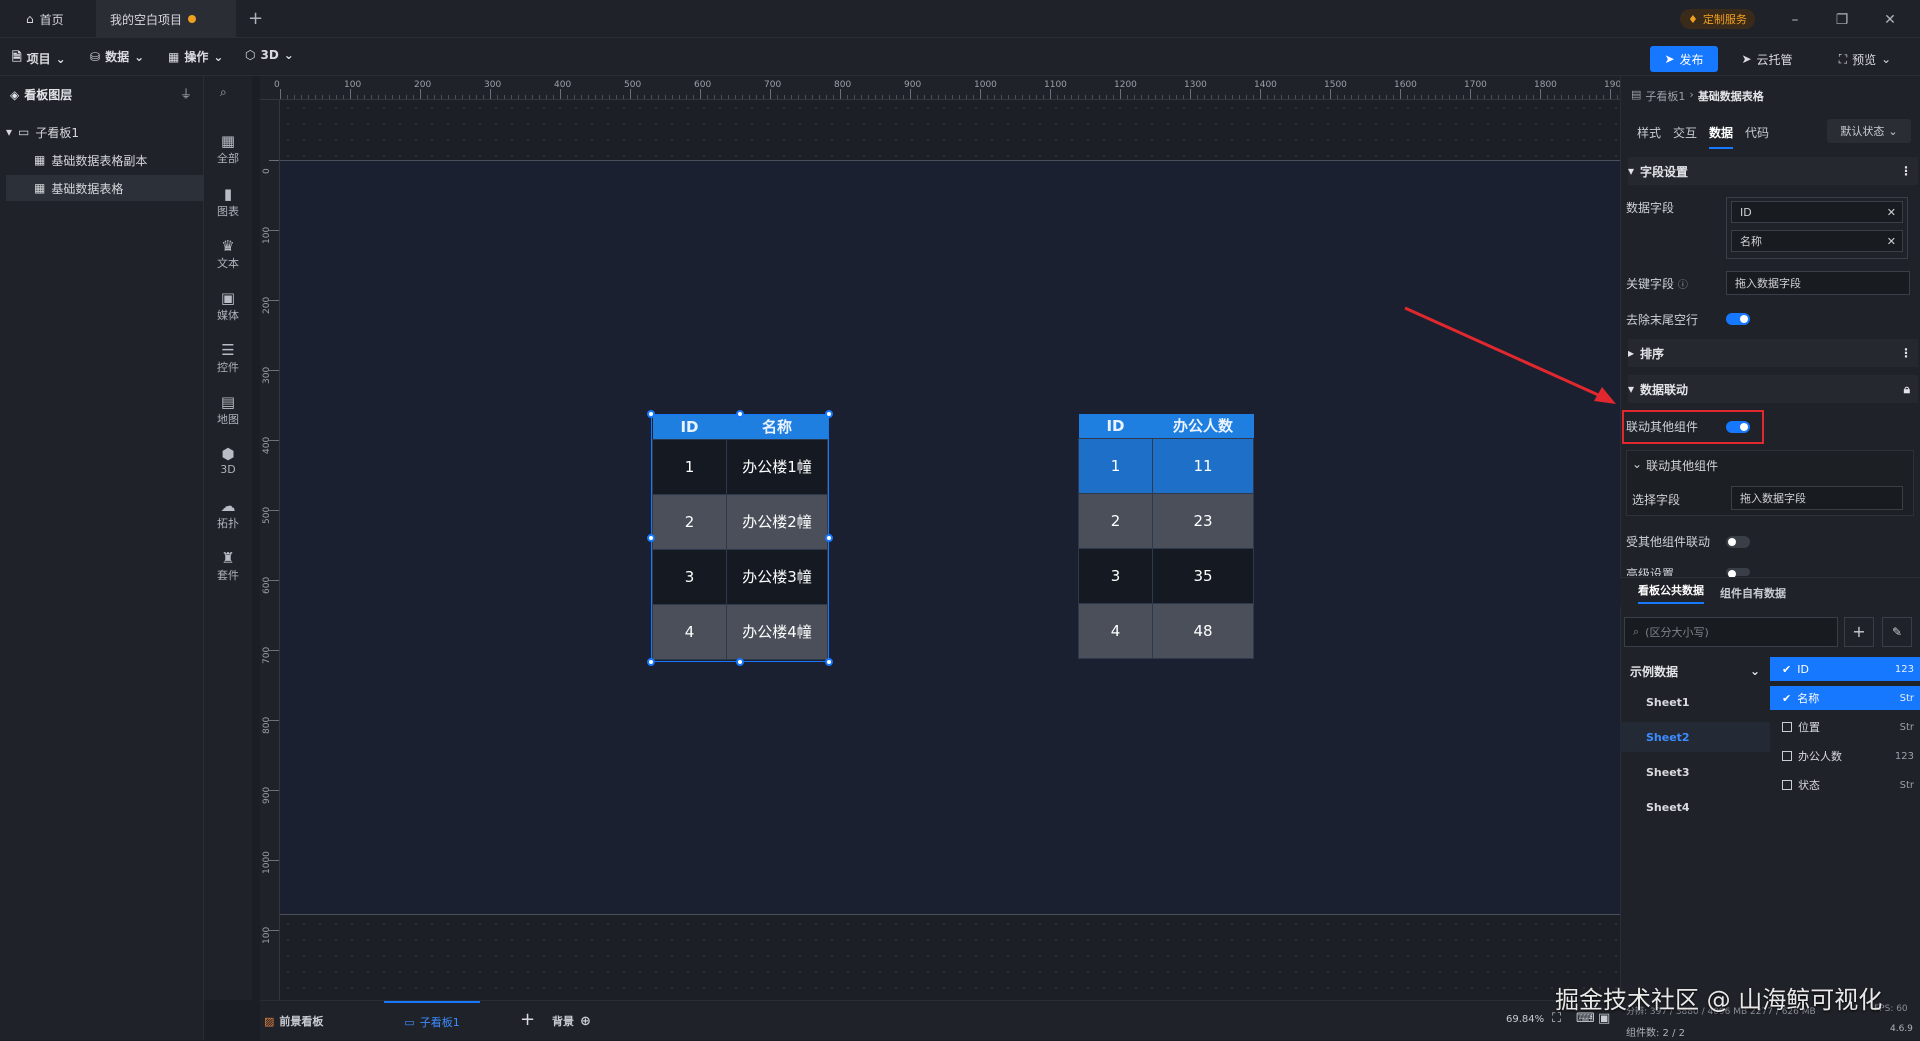 The height and width of the screenshot is (1041, 1920). I want to click on select-field-label: 选择字段, so click(1656, 500).